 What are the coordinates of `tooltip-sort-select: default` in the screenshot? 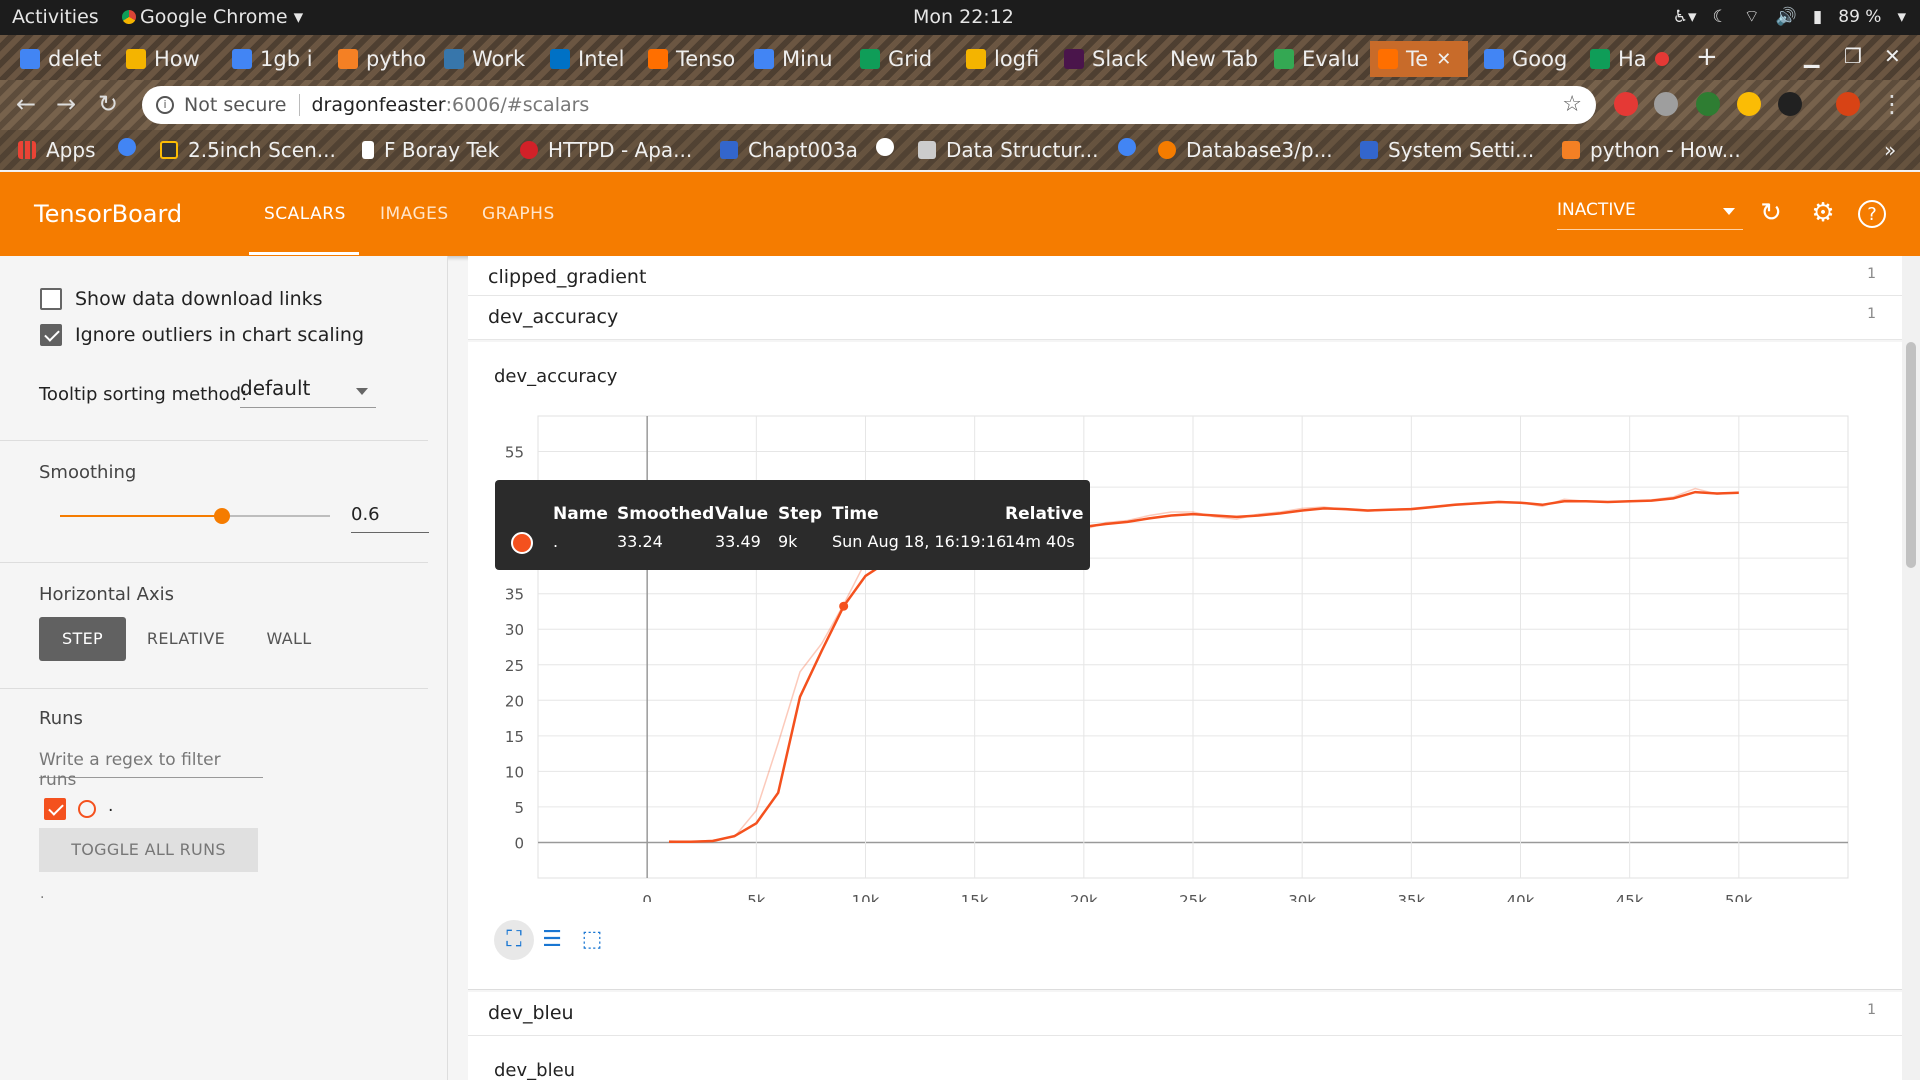 It's located at (308, 389).